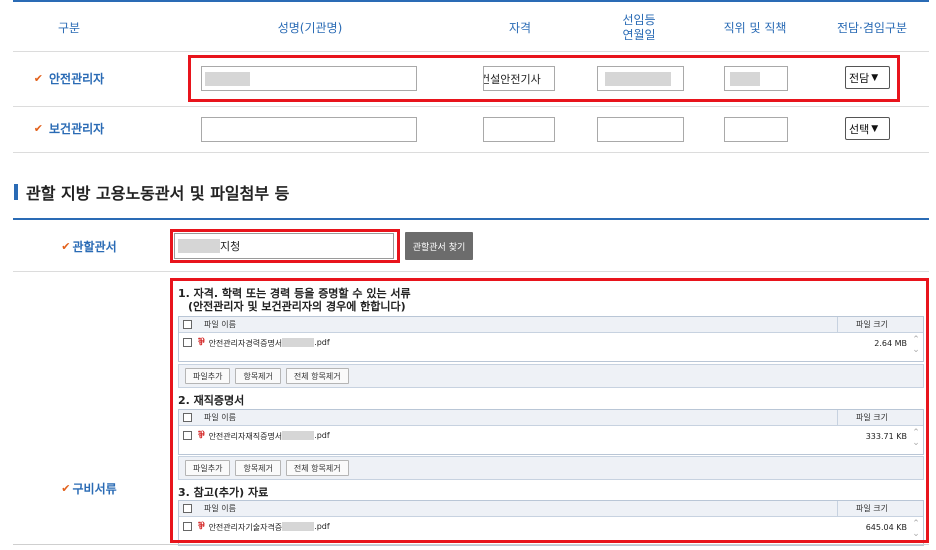 The image size is (936, 550). I want to click on header-qualification: 자격, so click(520, 27).